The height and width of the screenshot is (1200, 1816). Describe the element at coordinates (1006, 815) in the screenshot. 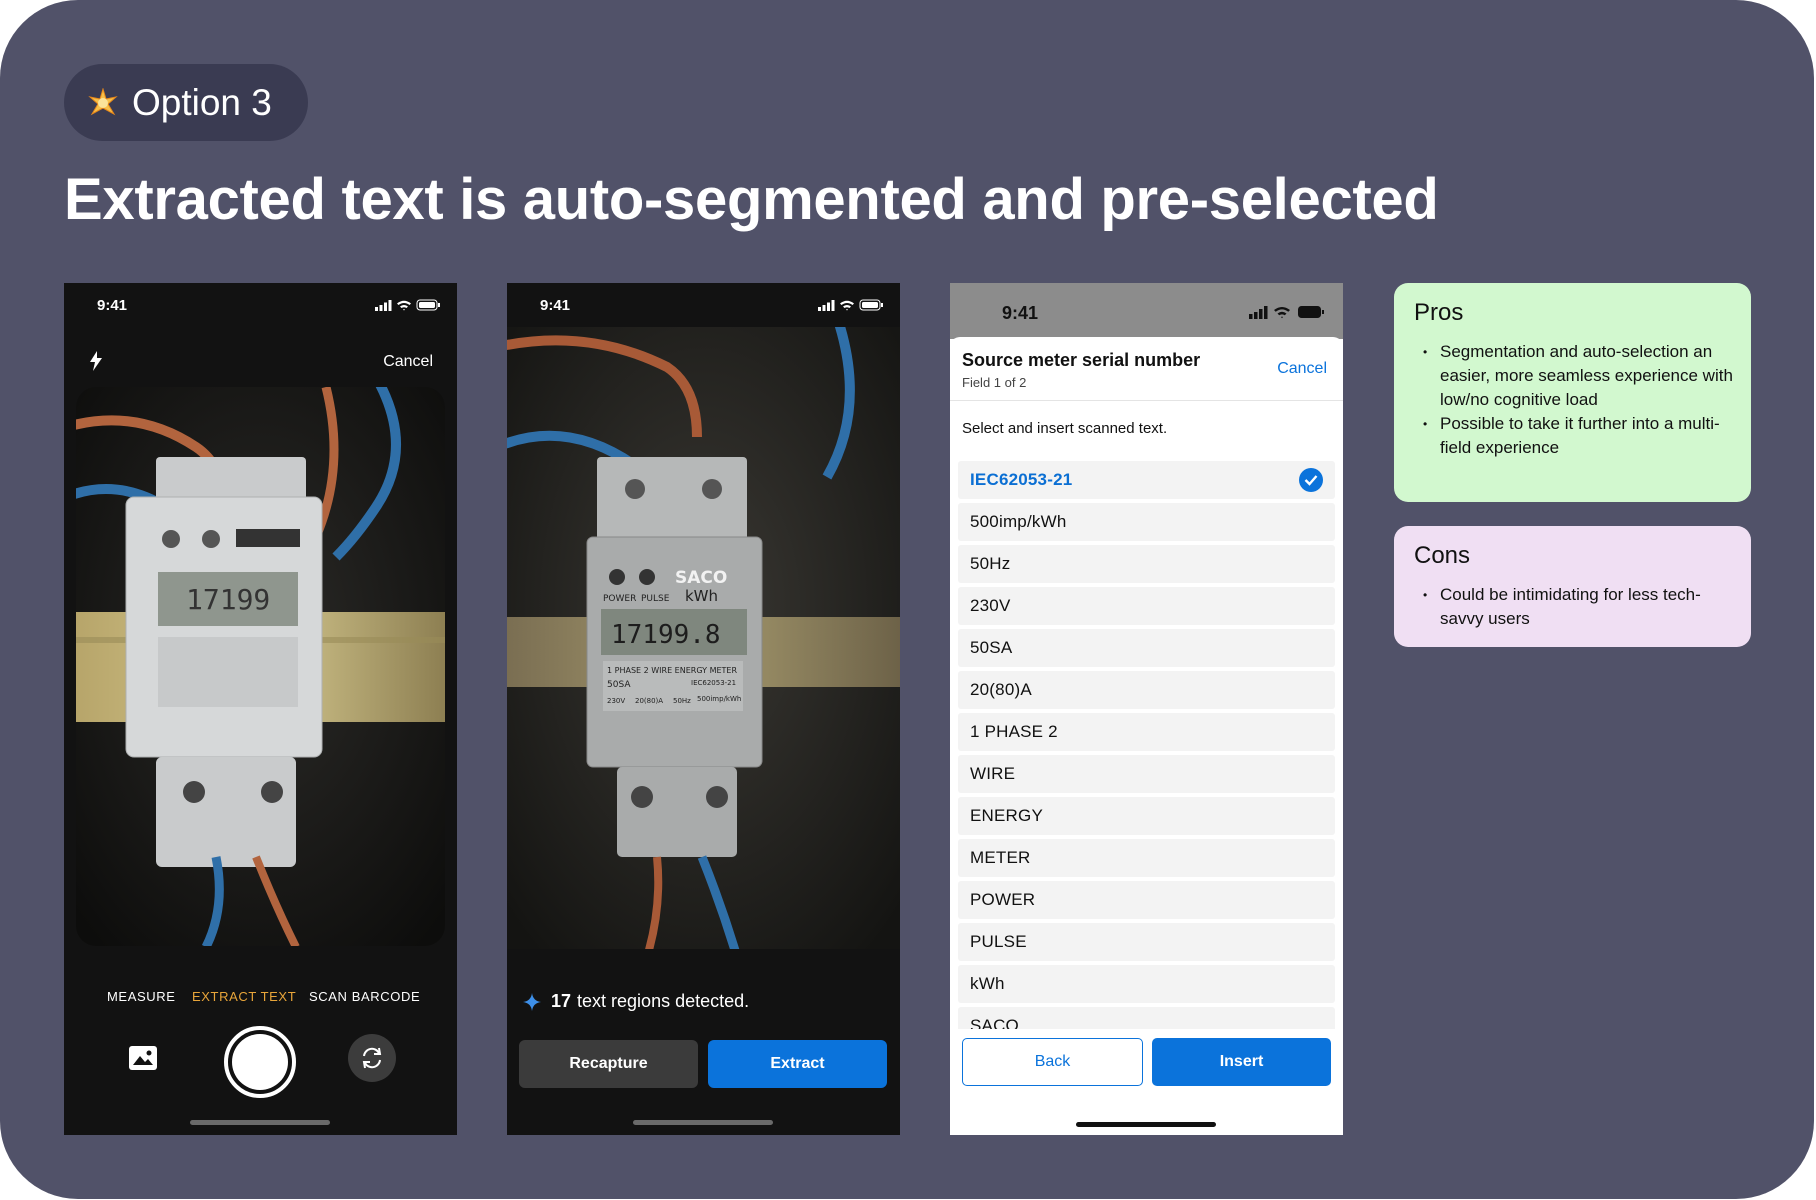

I see `list-item-label: ENERGY` at that location.